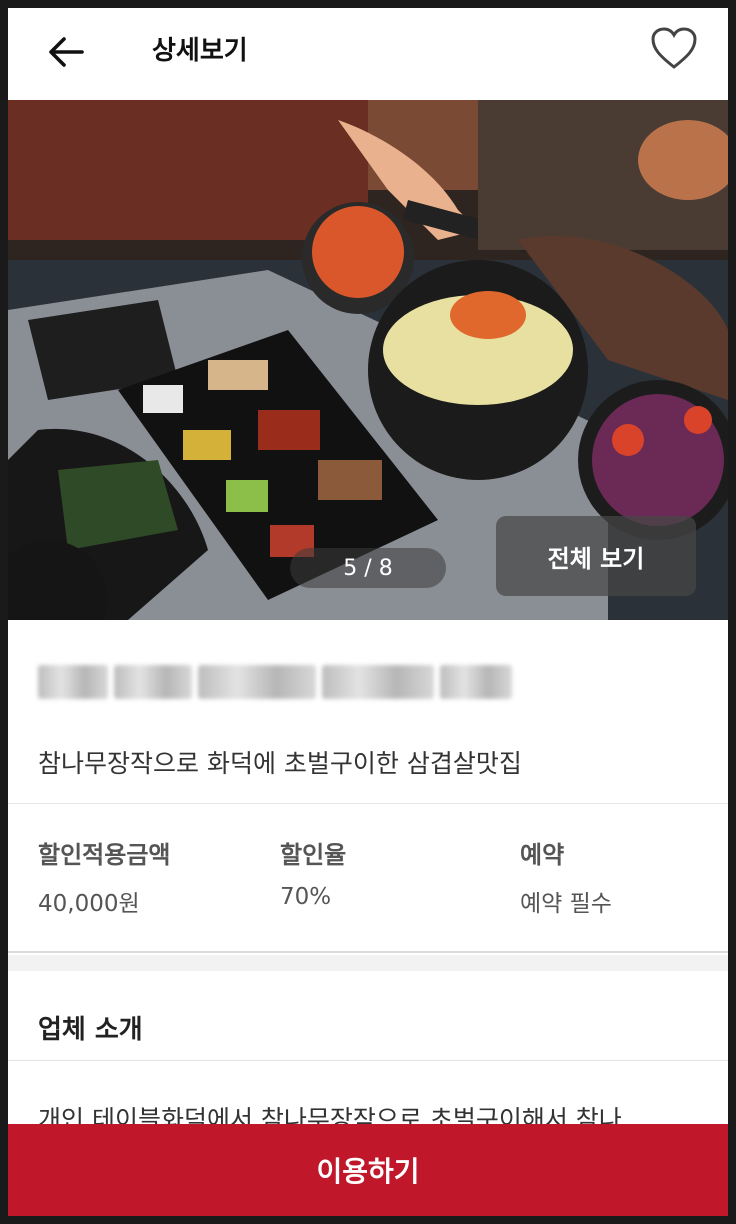  Describe the element at coordinates (313, 872) in the screenshot. I see `stat-discount-rate: 할인율 70%` at that location.